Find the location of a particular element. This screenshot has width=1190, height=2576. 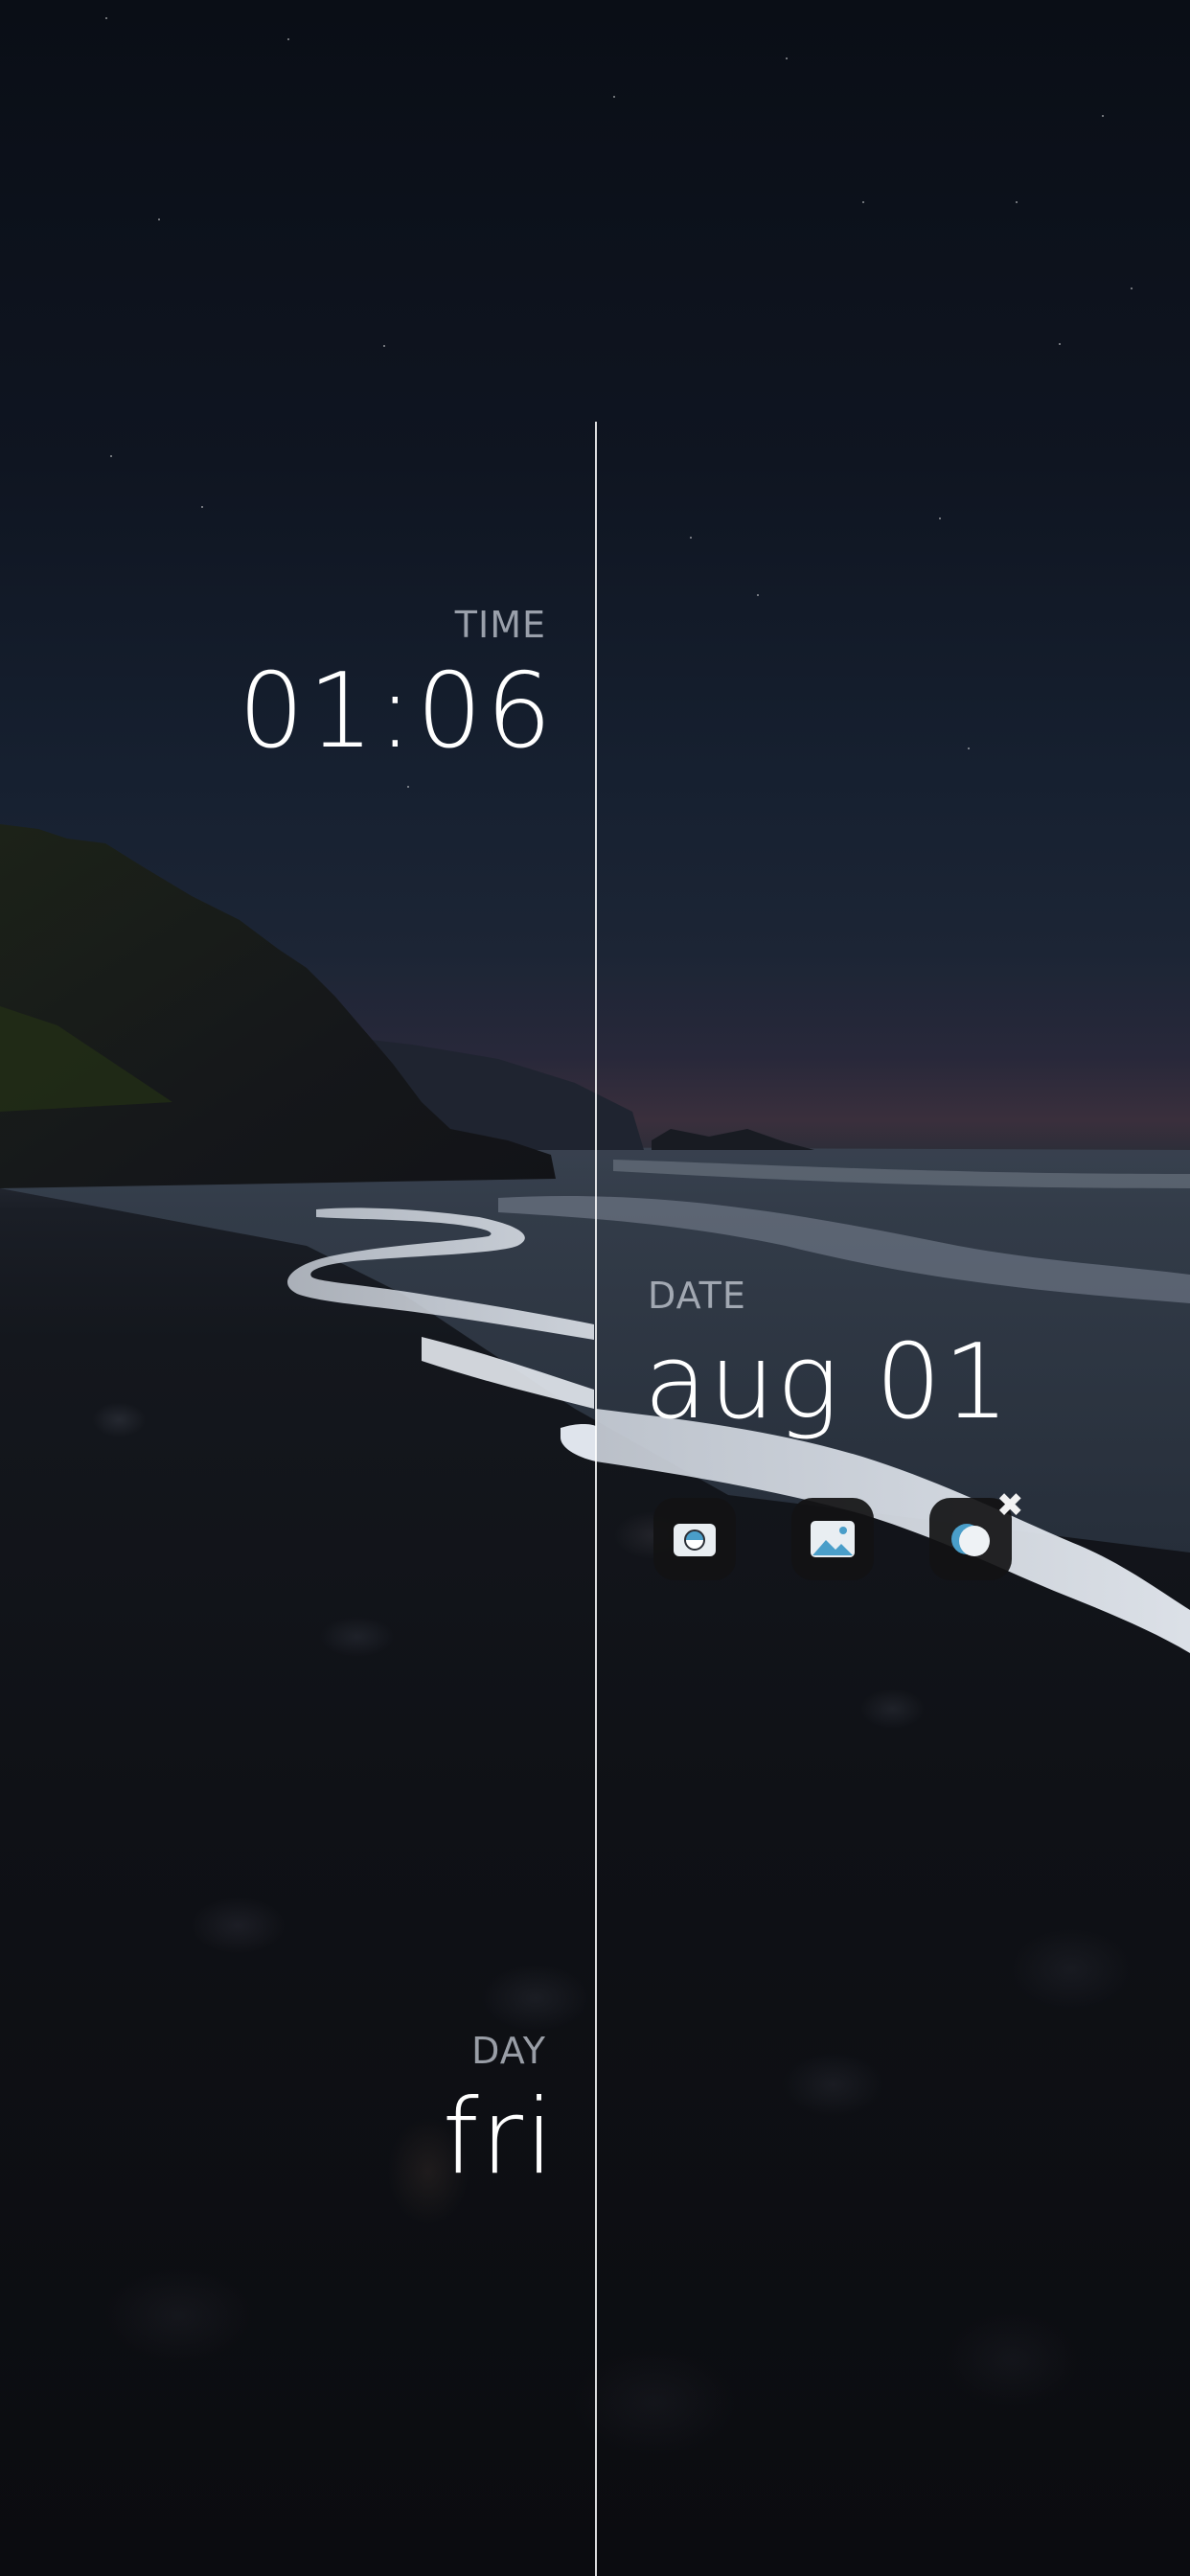

day-value: fri is located at coordinates (499, 2137).